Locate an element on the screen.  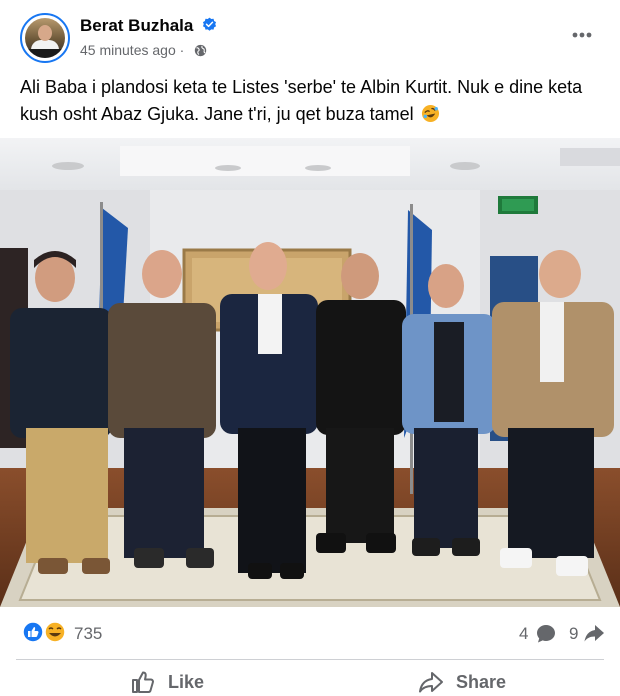
author-name-block: Berat Buzhala is located at coordinates (148, 26).